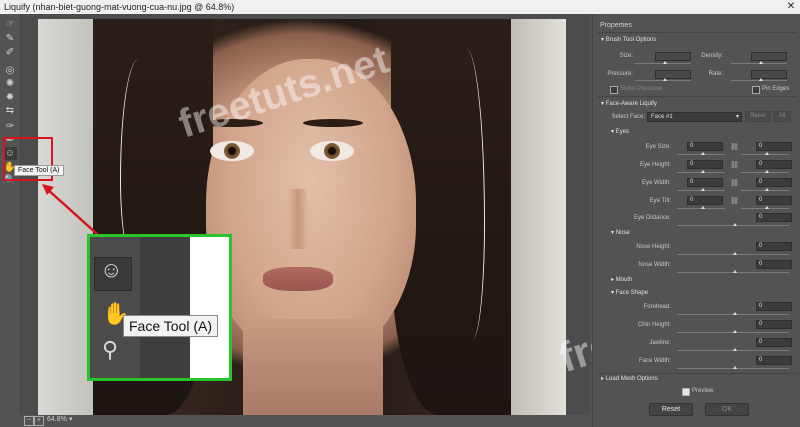  What do you see at coordinates (673, 56) in the screenshot?
I see `size-field` at bounding box center [673, 56].